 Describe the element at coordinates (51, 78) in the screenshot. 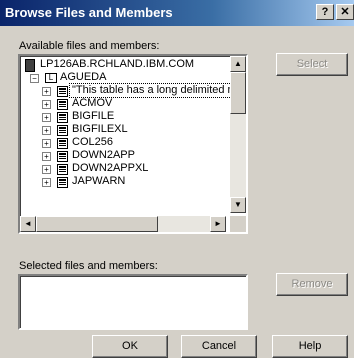

I see `library-icon: L` at that location.